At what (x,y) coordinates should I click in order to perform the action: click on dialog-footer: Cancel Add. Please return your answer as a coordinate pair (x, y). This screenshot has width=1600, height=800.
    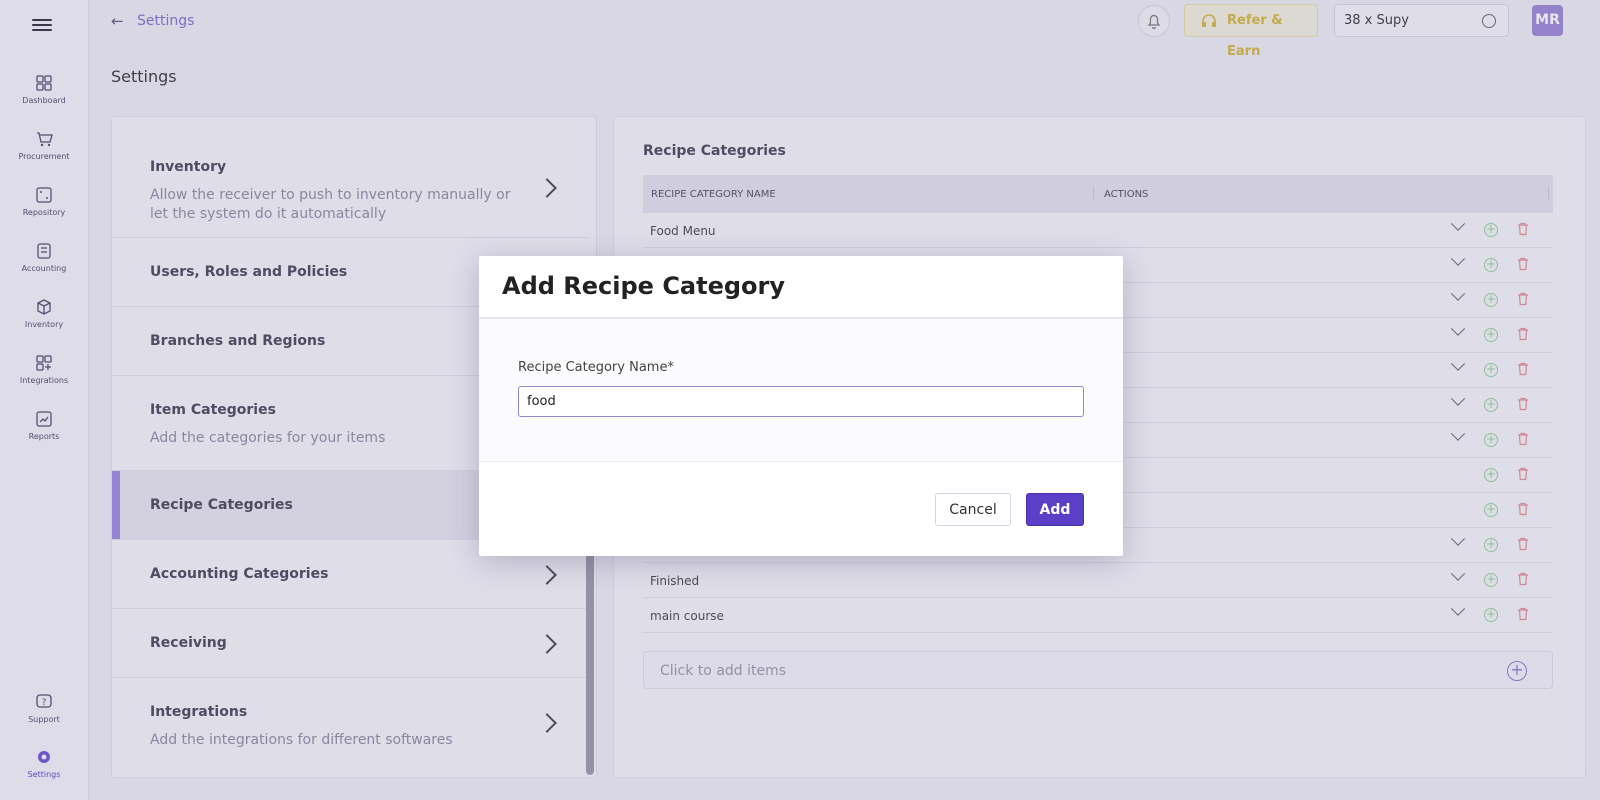
    Looking at the image, I should click on (801, 508).